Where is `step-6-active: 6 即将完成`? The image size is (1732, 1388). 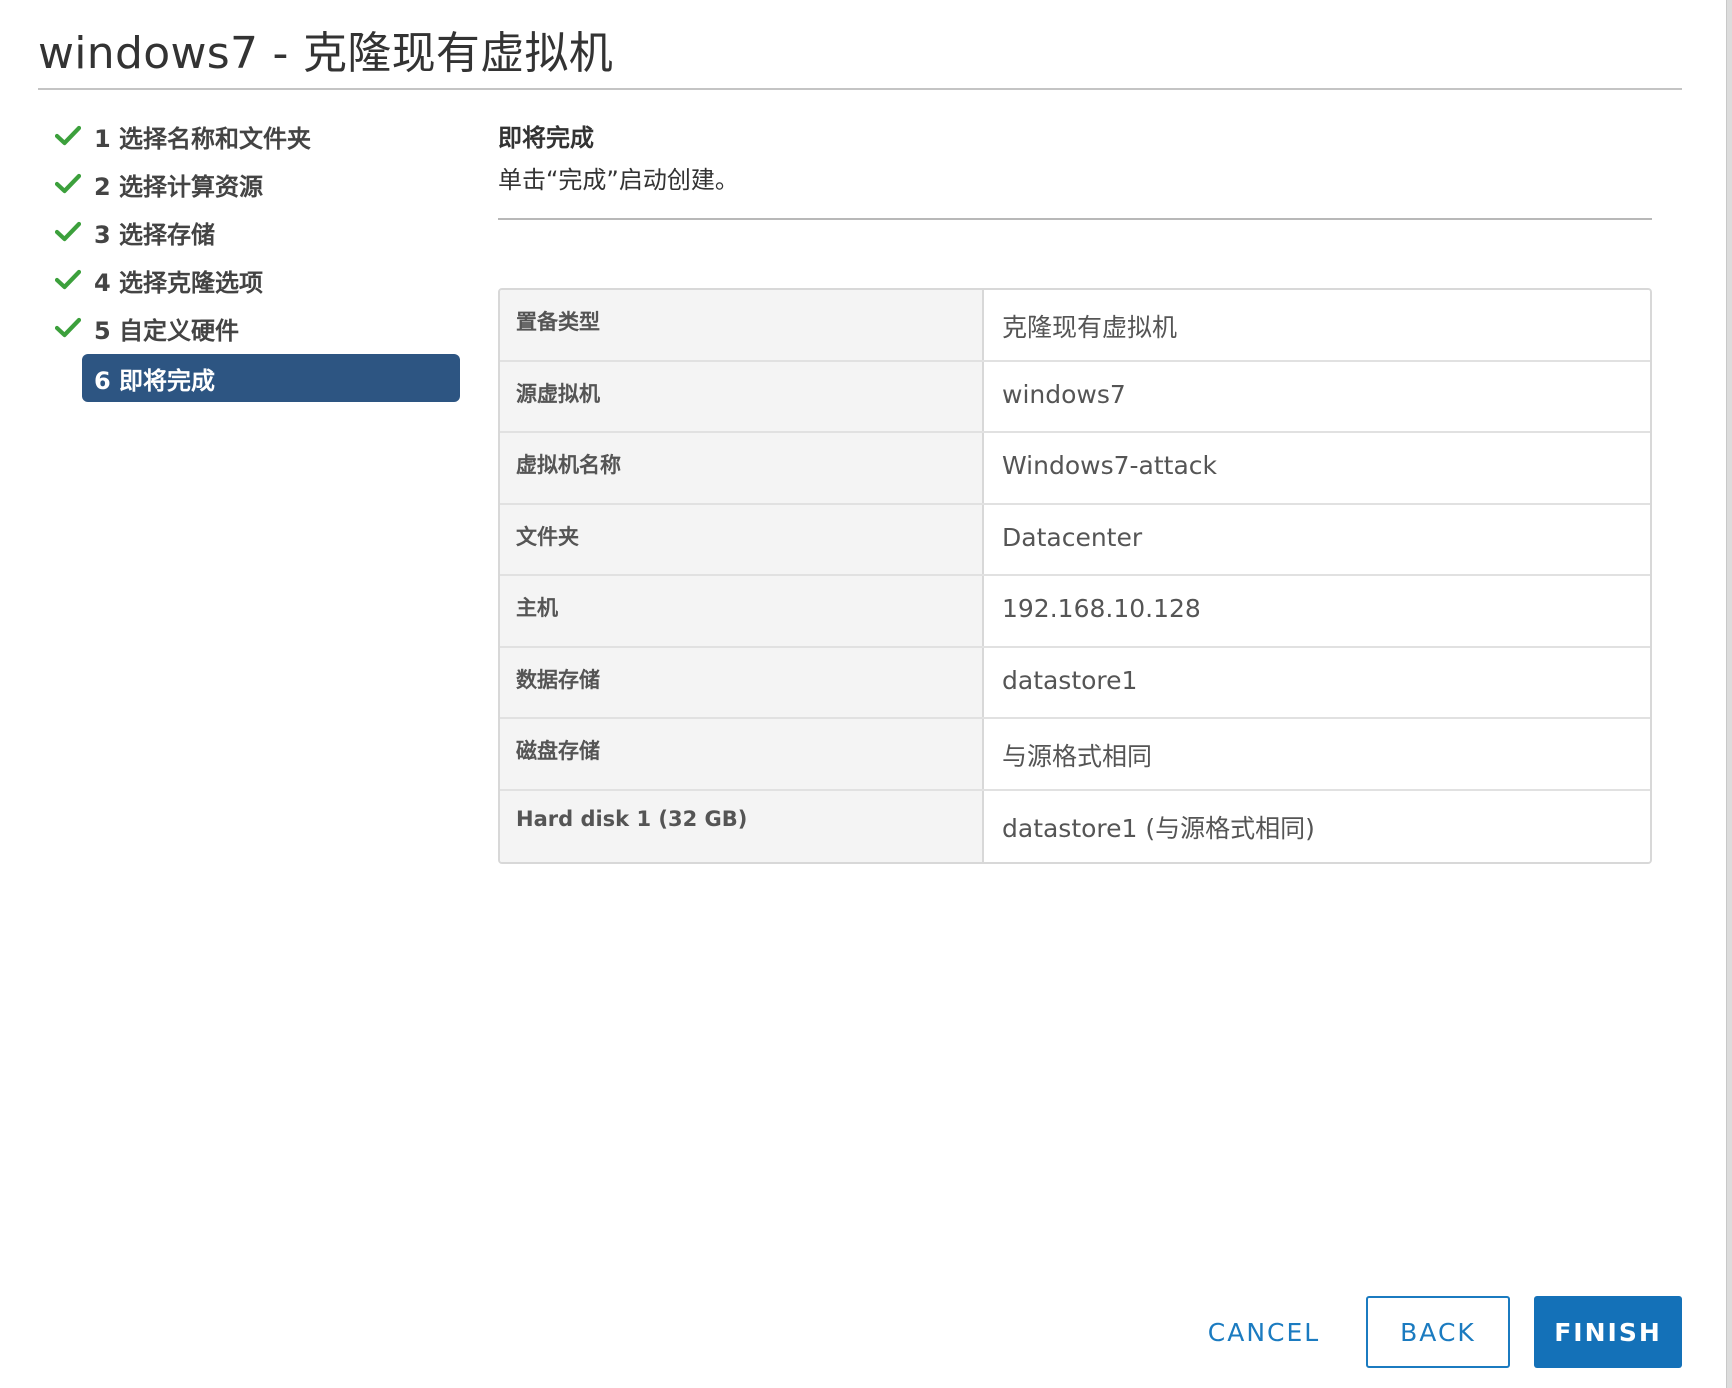
step-6-active: 6 即将完成 is located at coordinates (271, 378).